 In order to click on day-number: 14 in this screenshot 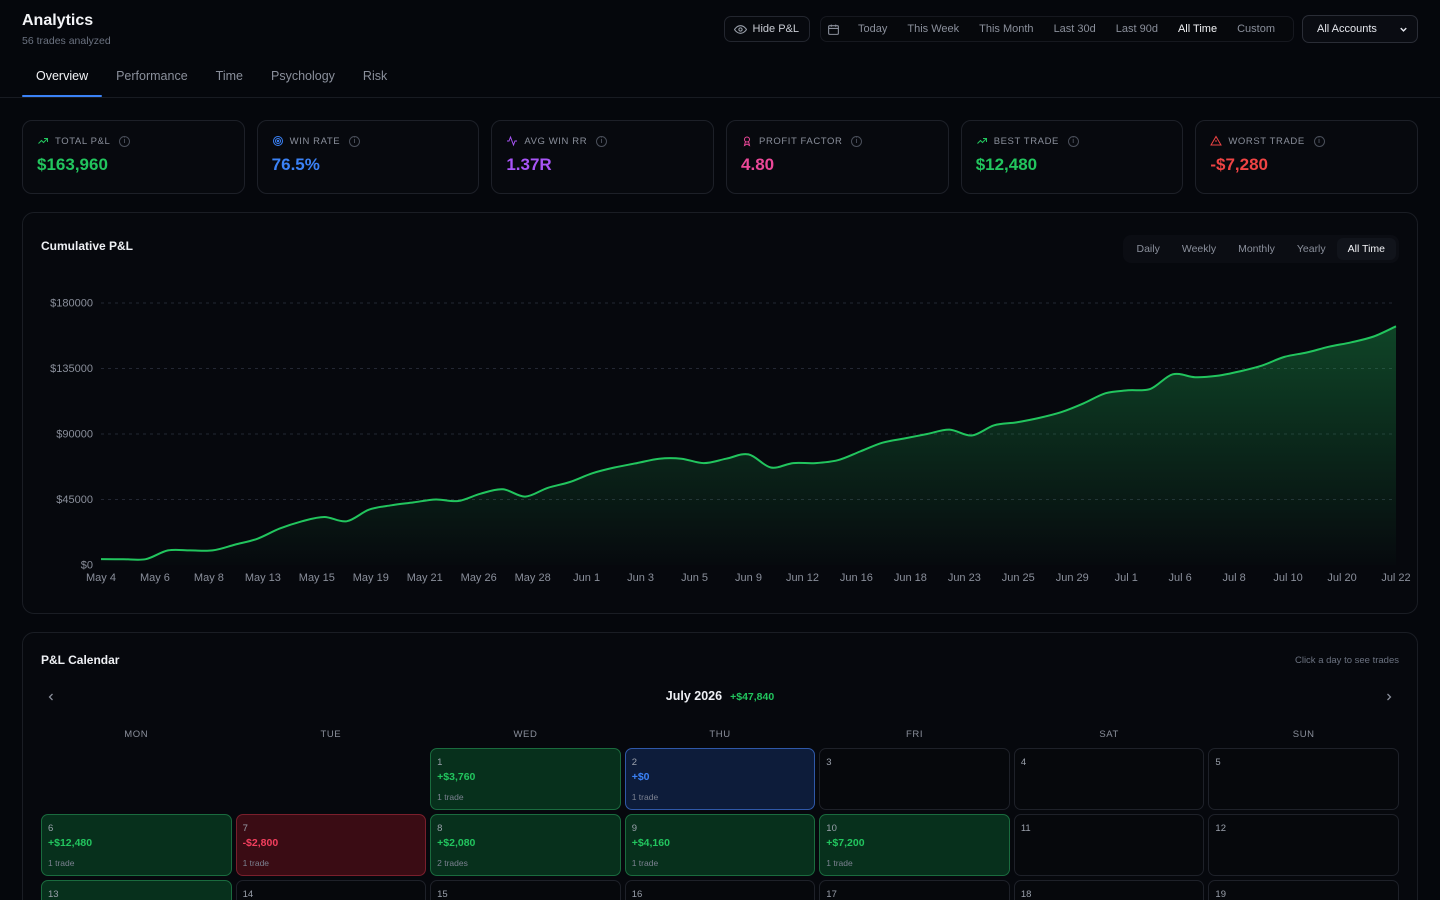, I will do `click(248, 894)`.